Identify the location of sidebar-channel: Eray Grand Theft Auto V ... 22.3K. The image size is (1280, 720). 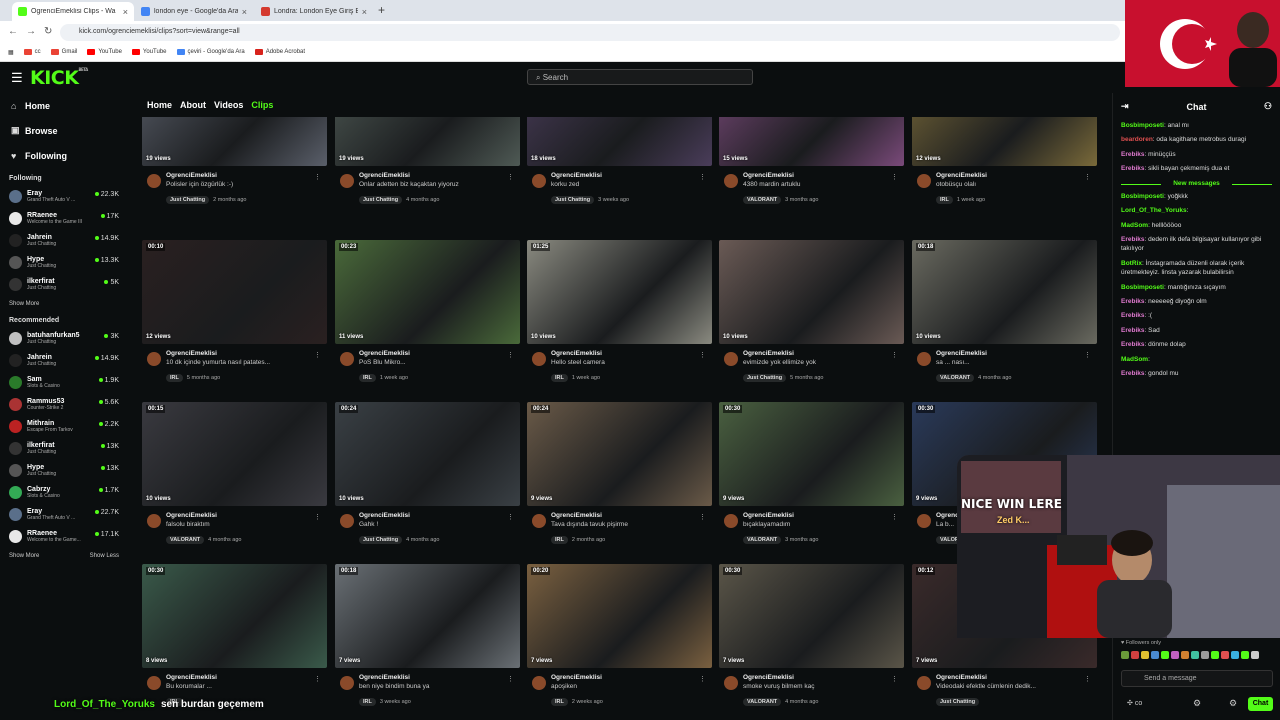
(65, 197).